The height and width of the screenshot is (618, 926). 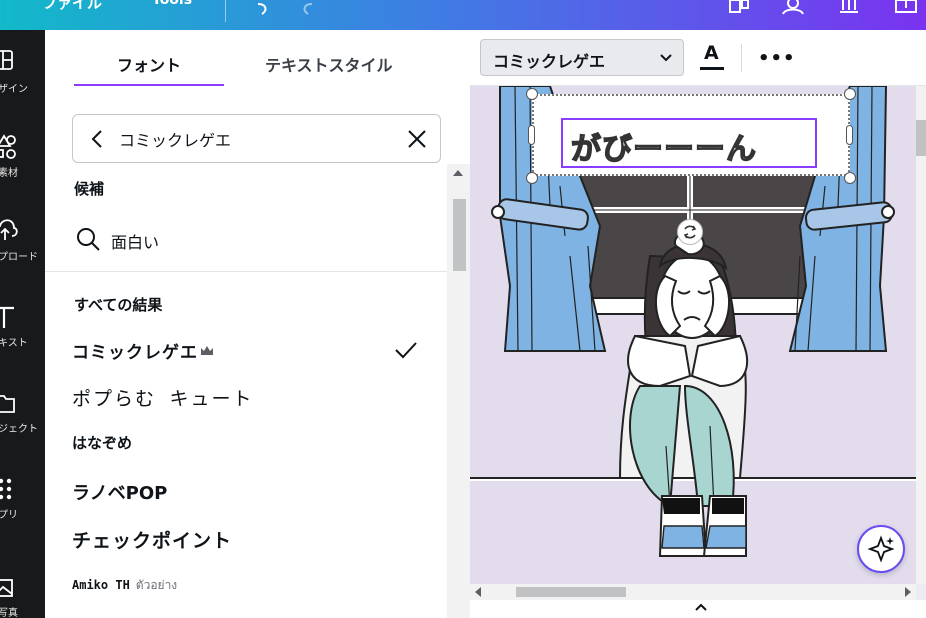 What do you see at coordinates (329, 64) in the screenshot?
I see `tab-text-style: テキストスタイル` at bounding box center [329, 64].